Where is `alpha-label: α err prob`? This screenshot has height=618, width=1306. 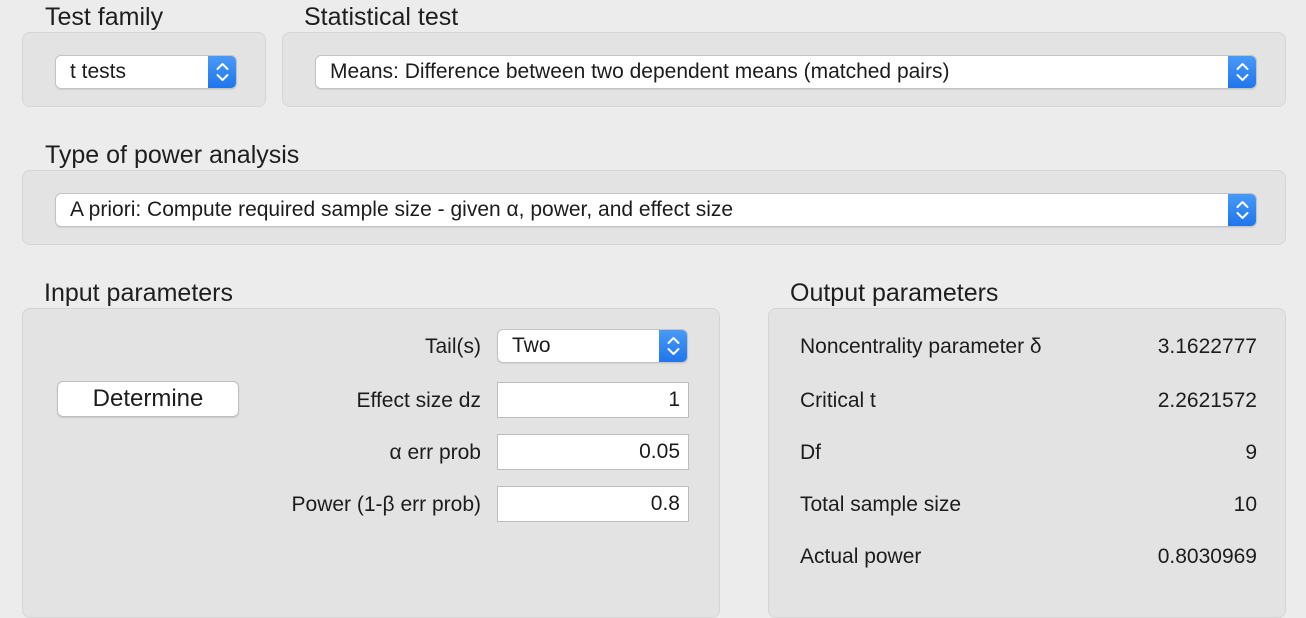 alpha-label: α err prob is located at coordinates (435, 452).